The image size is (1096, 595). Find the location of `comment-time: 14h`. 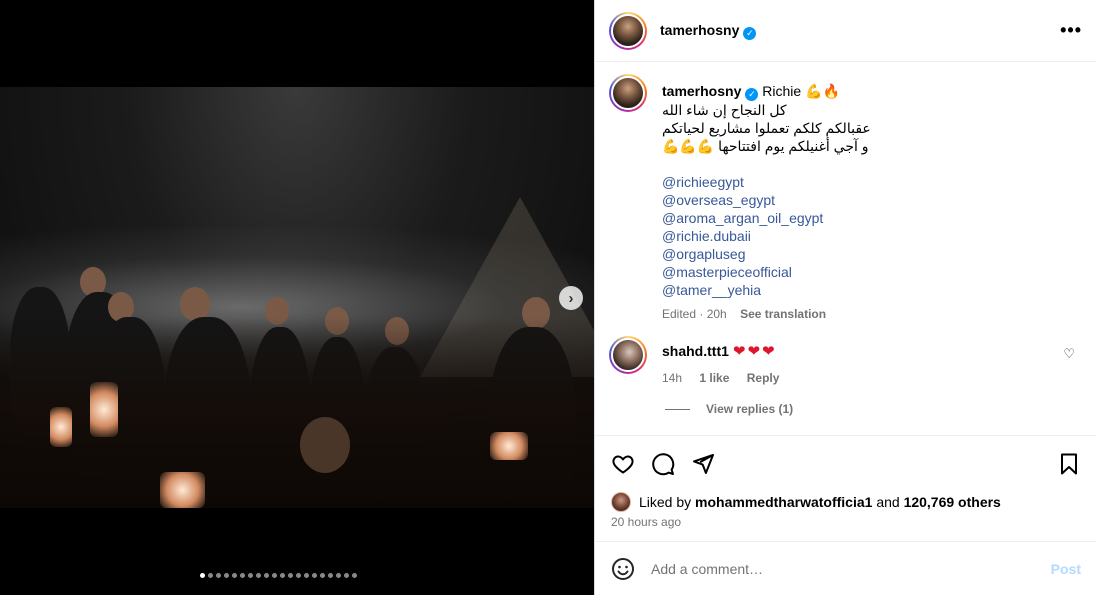

comment-time: 14h is located at coordinates (672, 378).